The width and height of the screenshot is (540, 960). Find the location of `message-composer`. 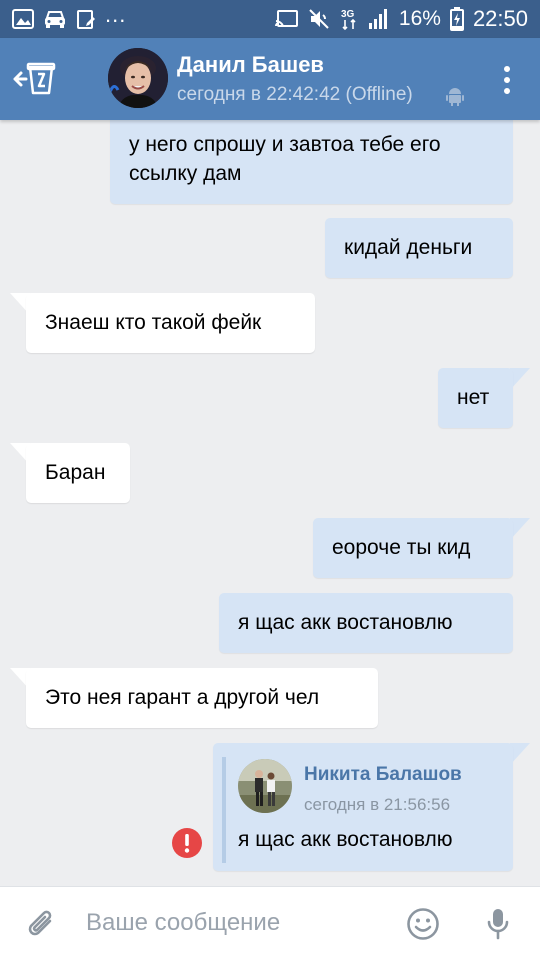

message-composer is located at coordinates (270, 923).